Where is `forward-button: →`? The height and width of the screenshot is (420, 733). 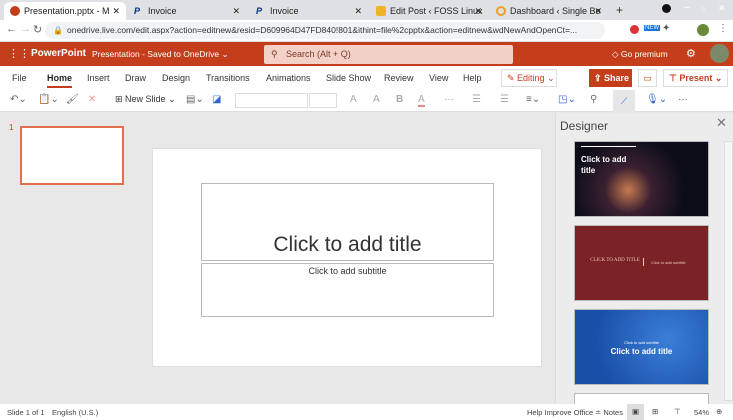
forward-button: → is located at coordinates (25, 29).